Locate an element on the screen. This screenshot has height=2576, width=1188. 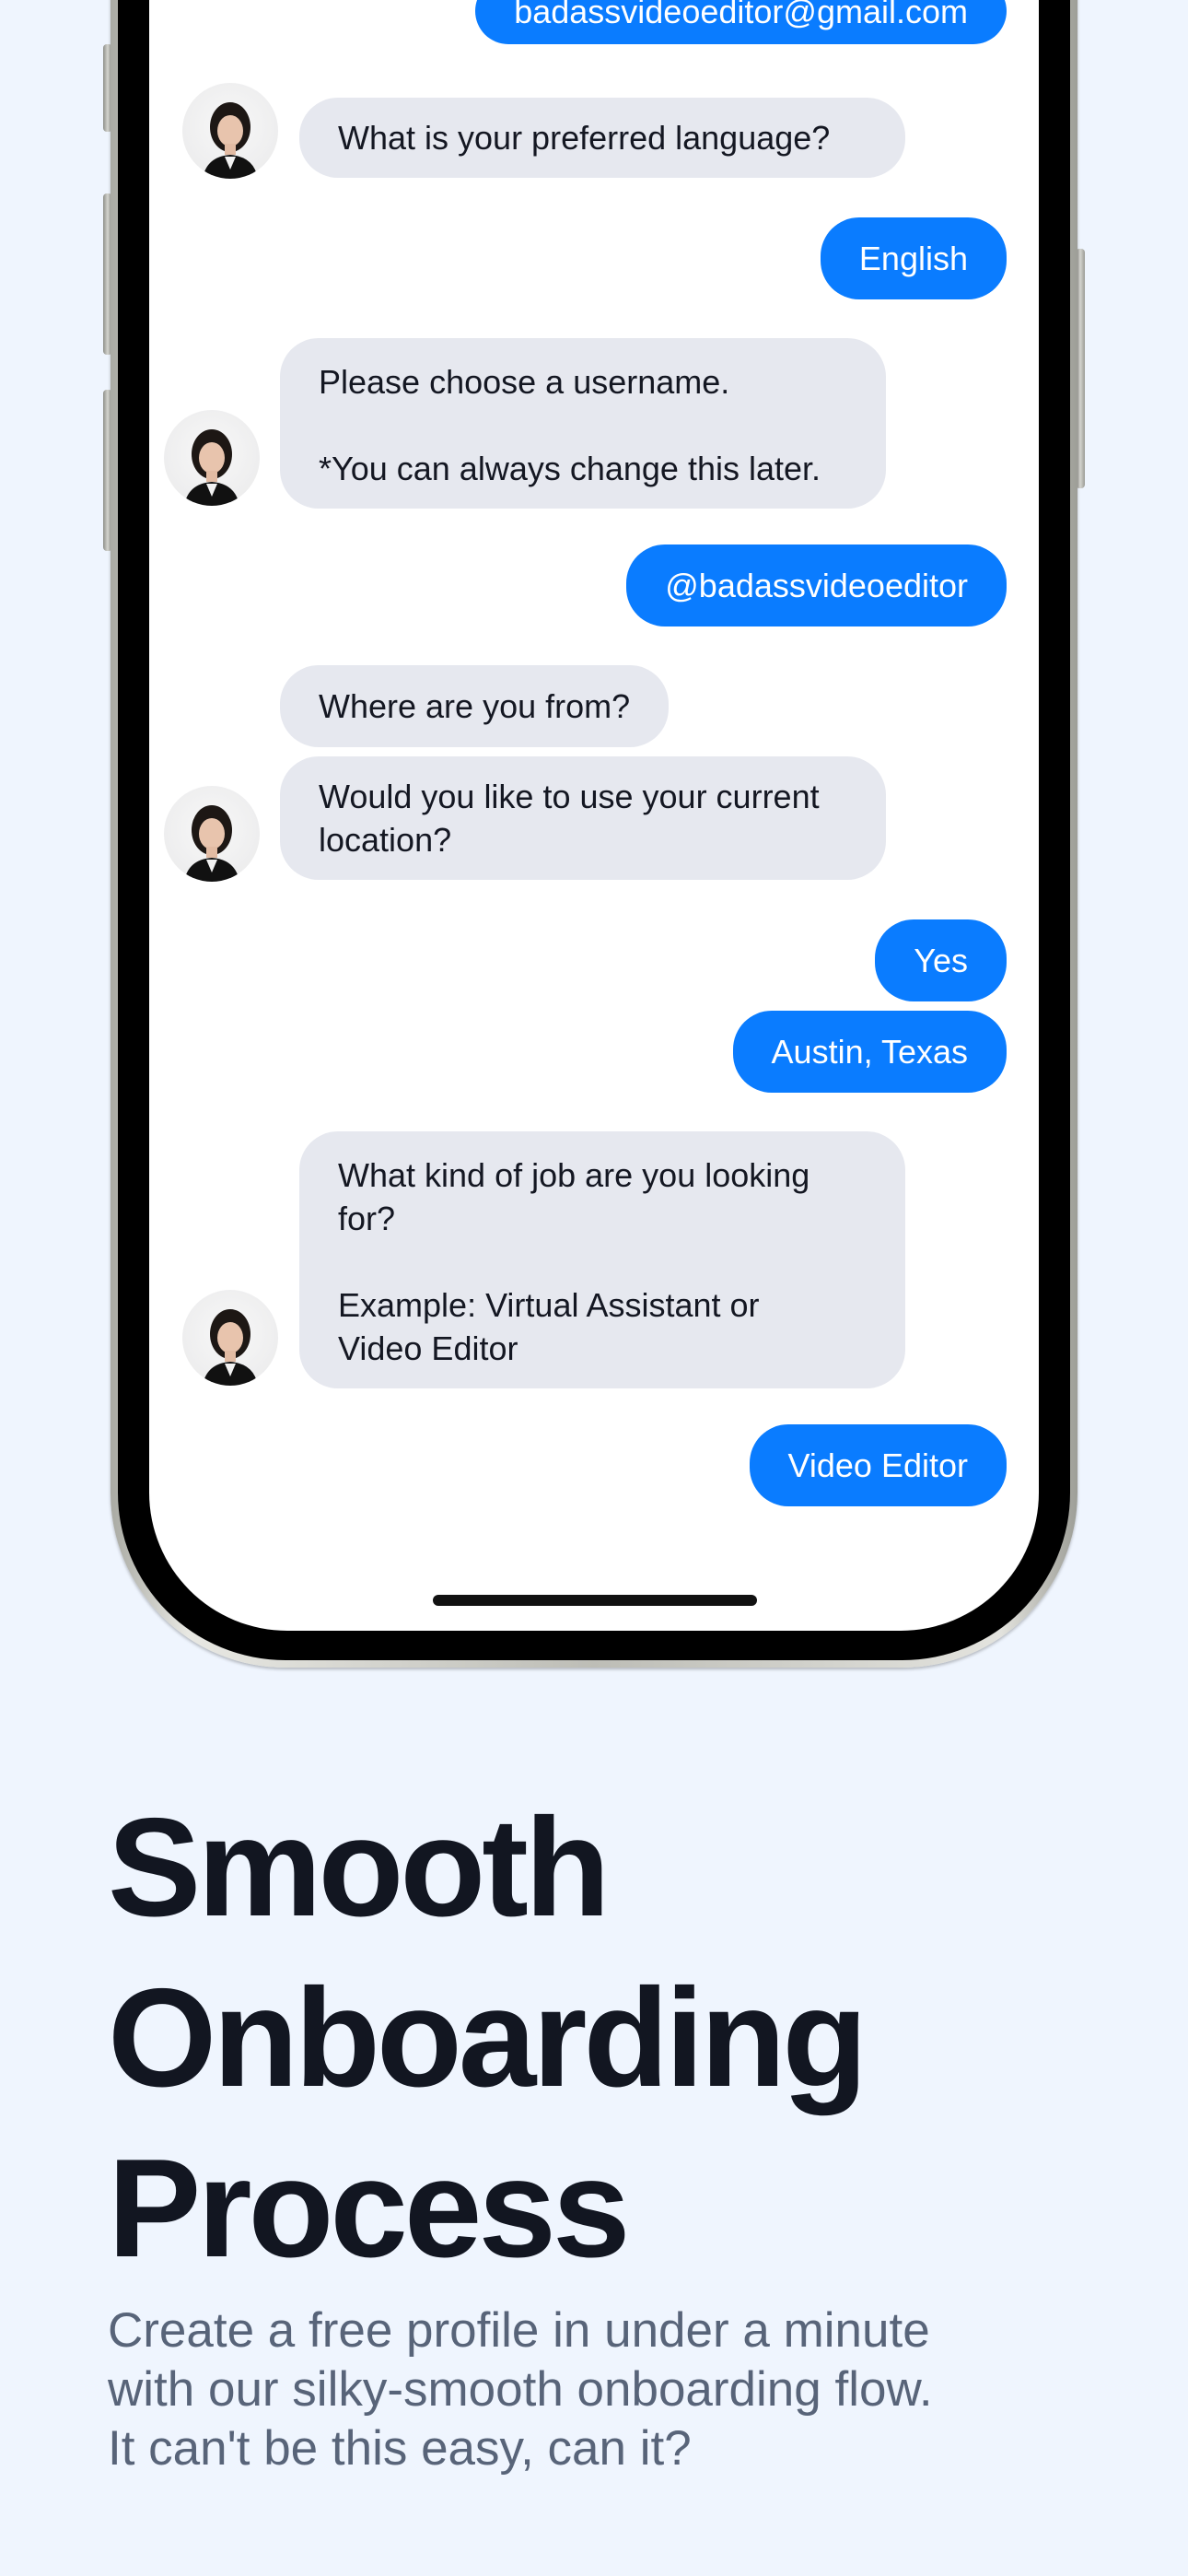
chat-message-user: Austin, Texas is located at coordinates (869, 1052).